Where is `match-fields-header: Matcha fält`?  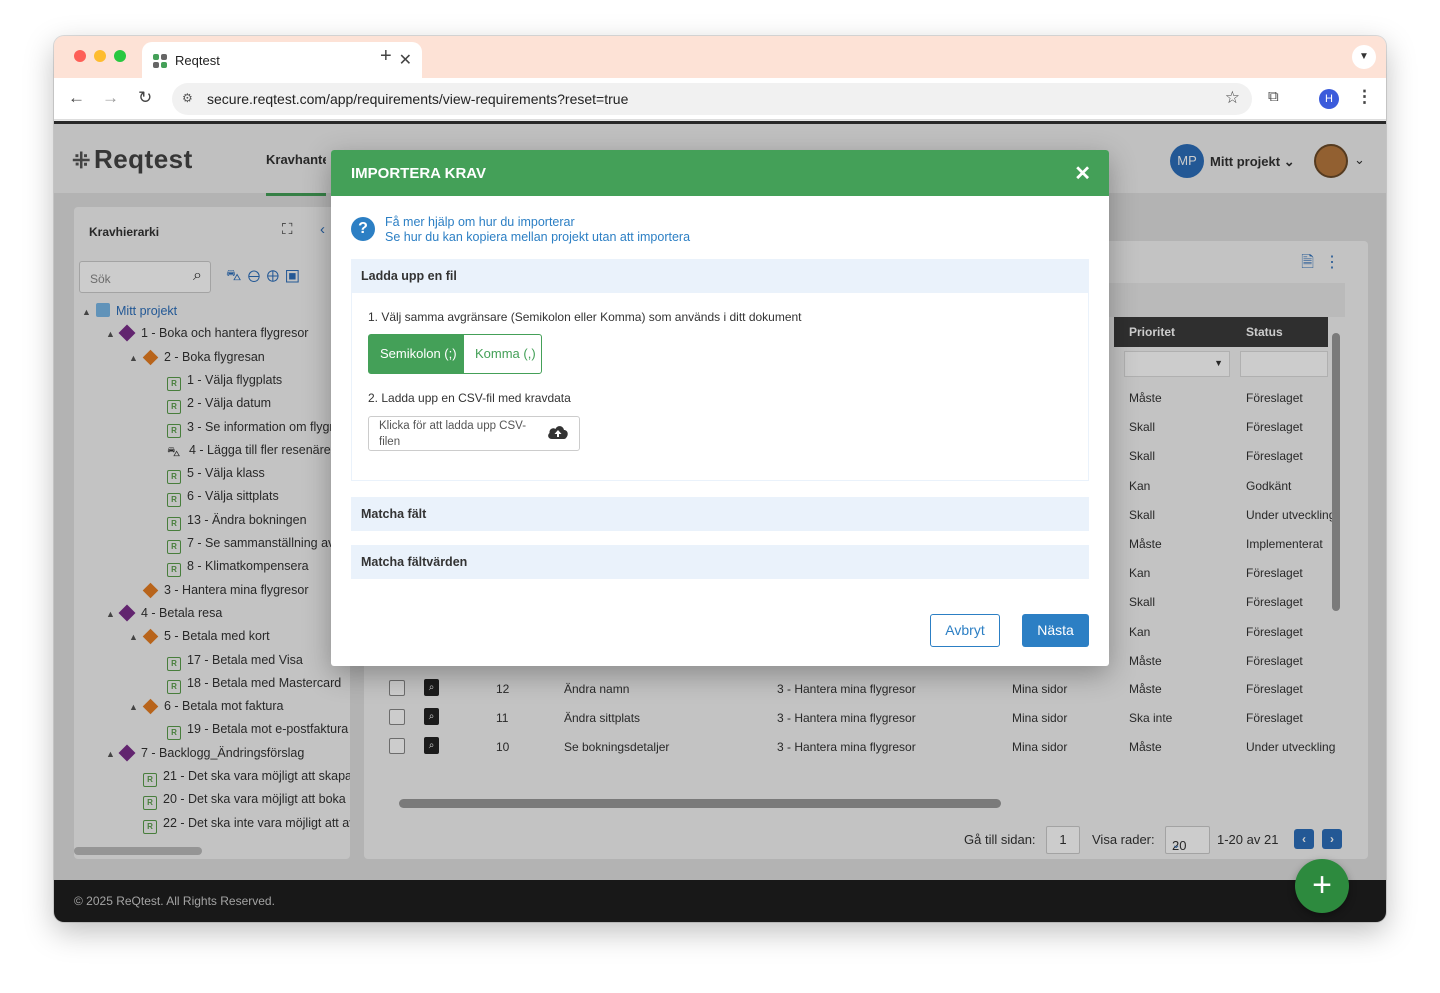
match-fields-header: Matcha fält is located at coordinates (720, 514).